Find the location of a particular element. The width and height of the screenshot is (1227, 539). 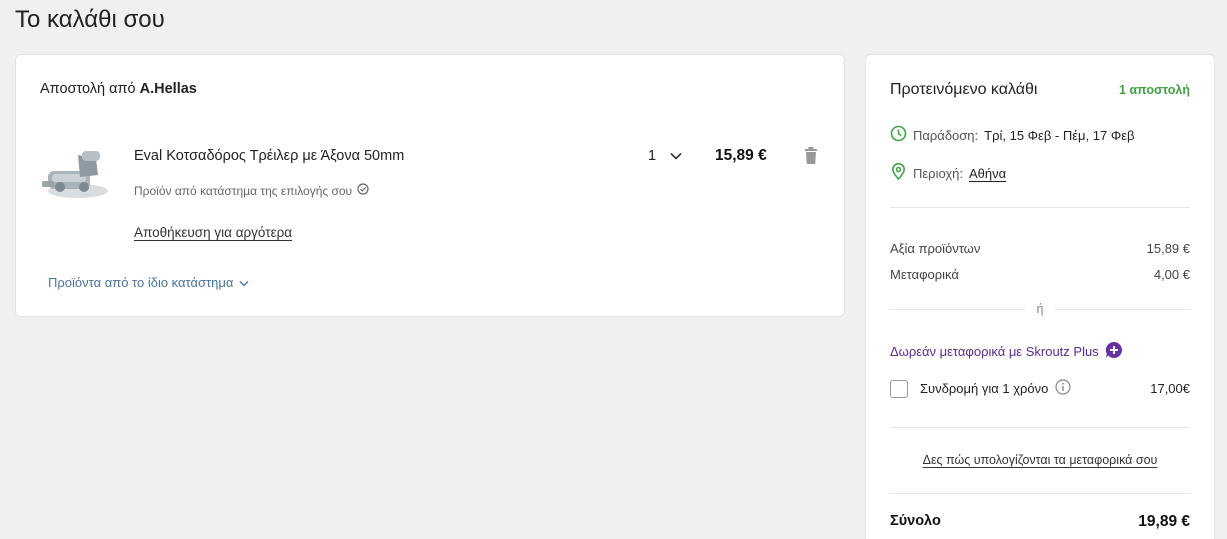

save-for-later-link: Αποθήκευση για αργότερα is located at coordinates (213, 232).